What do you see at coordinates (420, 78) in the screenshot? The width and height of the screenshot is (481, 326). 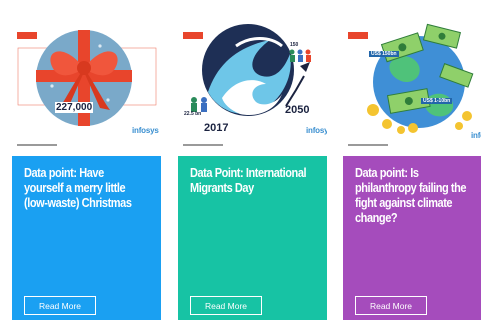 I see `money-globe-illustration` at bounding box center [420, 78].